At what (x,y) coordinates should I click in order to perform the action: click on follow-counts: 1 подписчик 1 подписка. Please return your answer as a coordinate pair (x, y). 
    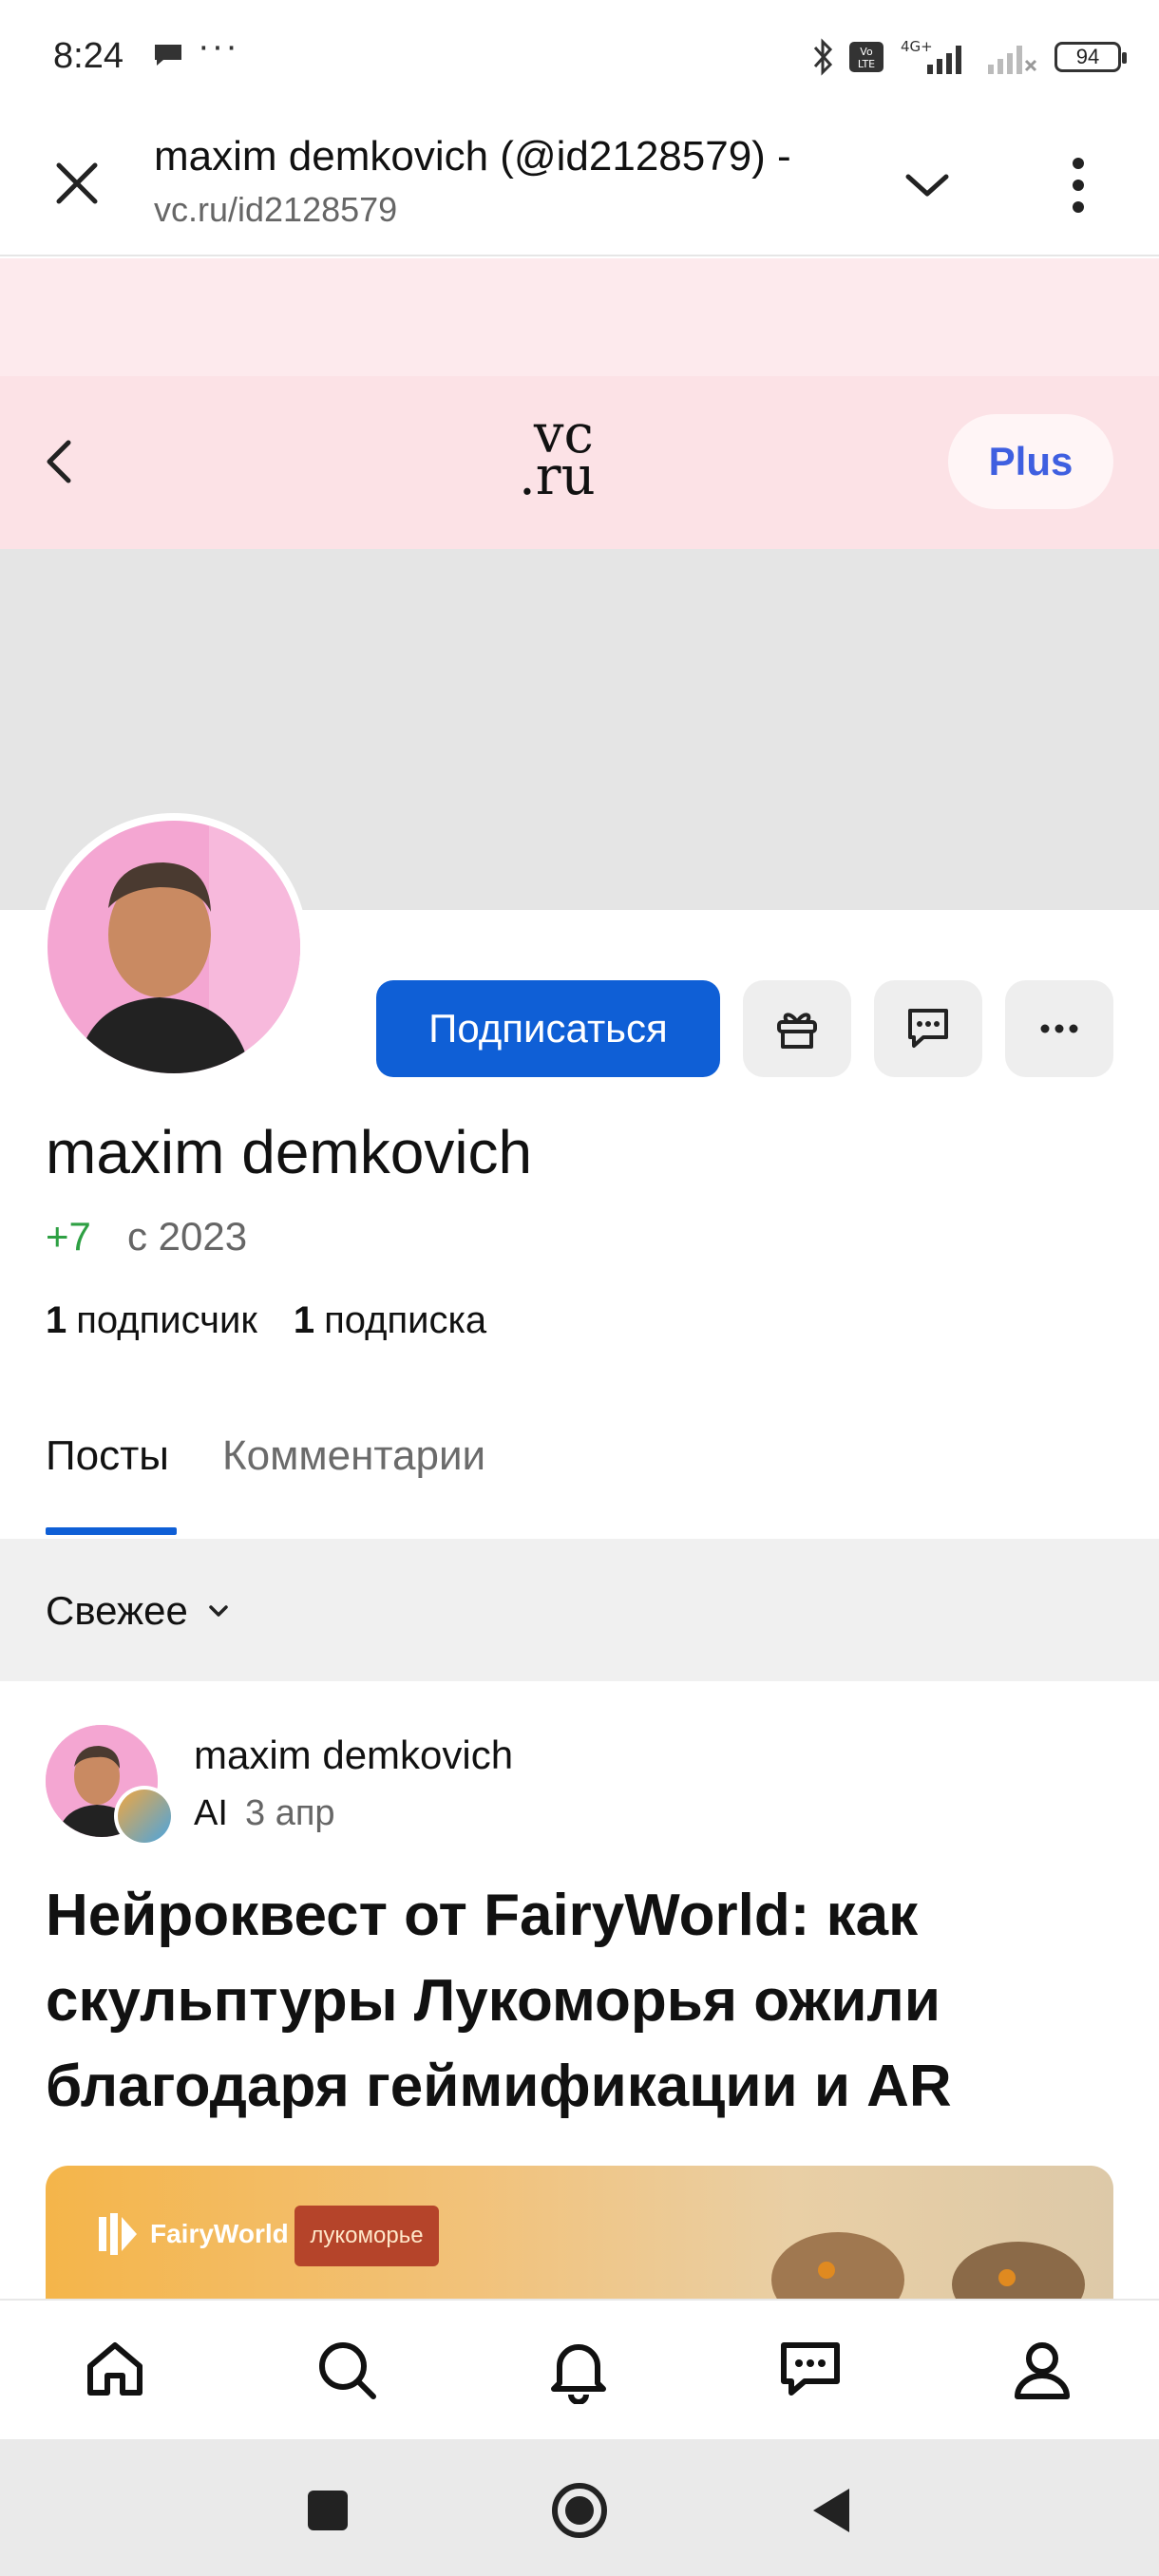
    Looking at the image, I should click on (266, 1320).